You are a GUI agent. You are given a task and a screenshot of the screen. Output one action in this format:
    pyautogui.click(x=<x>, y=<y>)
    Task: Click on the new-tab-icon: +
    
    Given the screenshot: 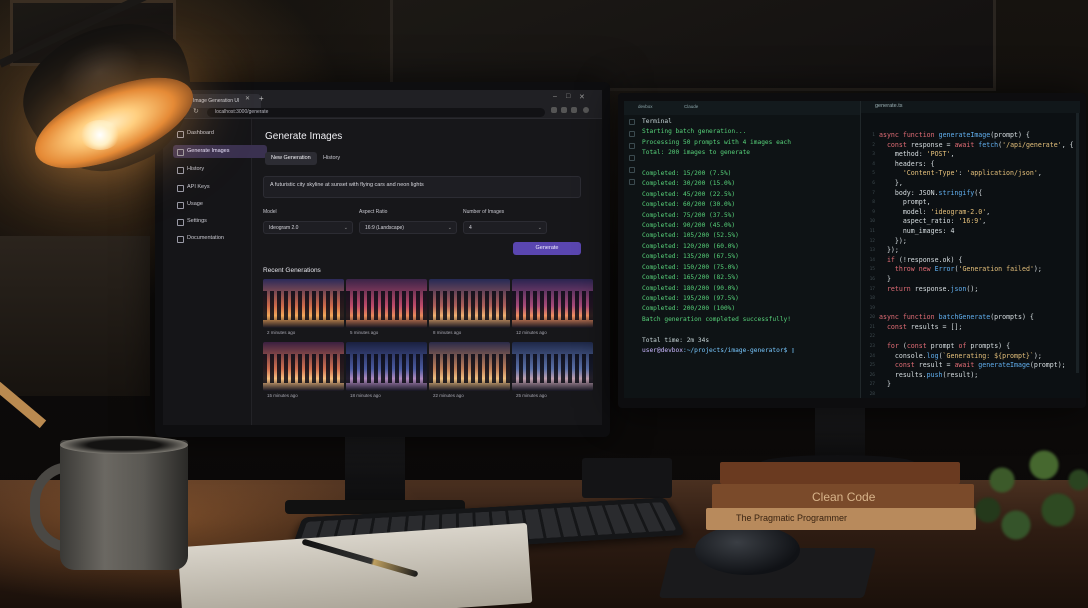 What is the action you would take?
    pyautogui.click(x=261, y=98)
    